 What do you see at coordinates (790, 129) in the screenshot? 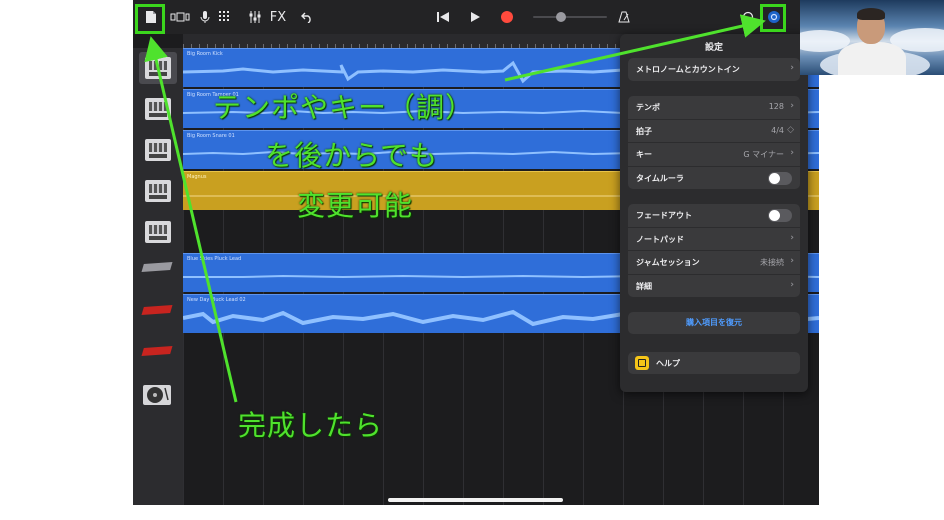
I see `stepper-icon: ◇` at bounding box center [790, 129].